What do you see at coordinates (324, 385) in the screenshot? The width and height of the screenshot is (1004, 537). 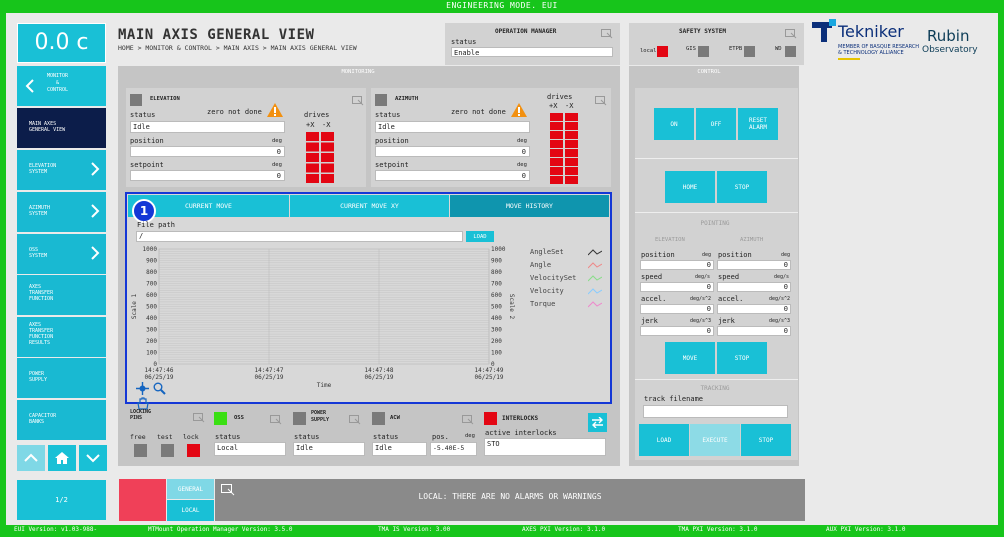 I see `x-axis-label: Time` at bounding box center [324, 385].